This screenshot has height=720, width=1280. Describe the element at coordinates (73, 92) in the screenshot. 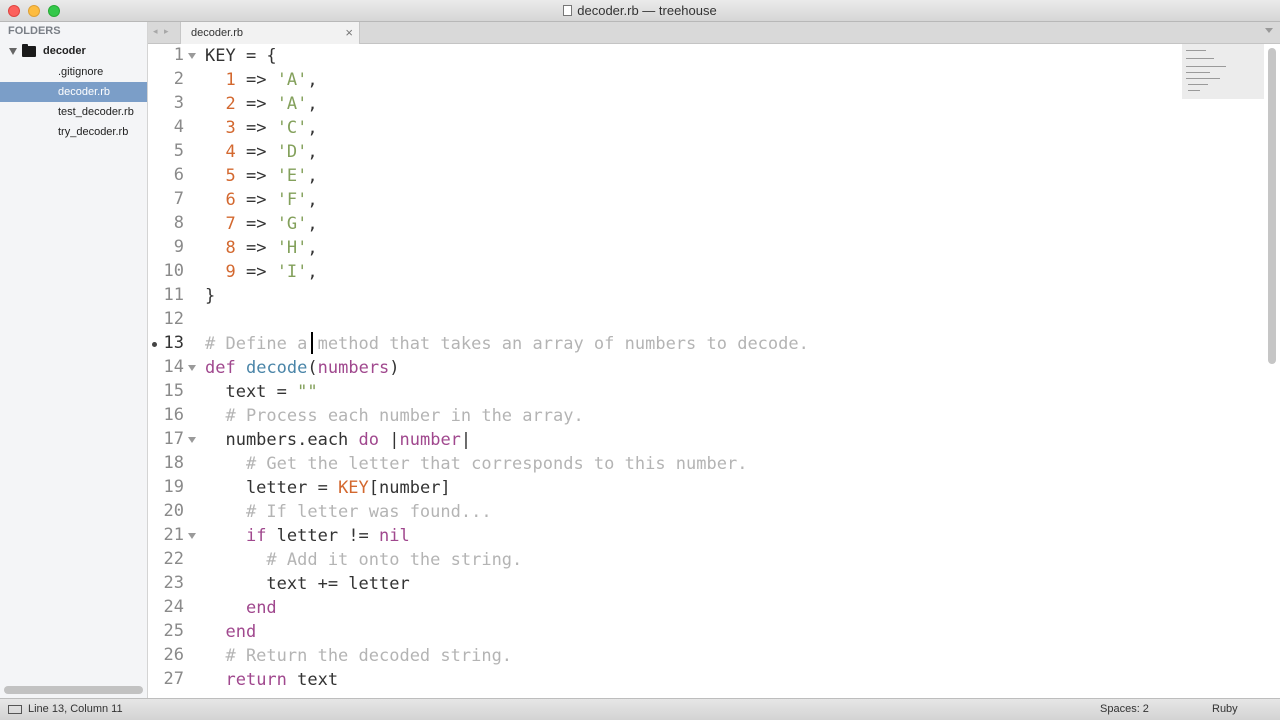

I see `file-decoder-rb: decoder.rb` at that location.